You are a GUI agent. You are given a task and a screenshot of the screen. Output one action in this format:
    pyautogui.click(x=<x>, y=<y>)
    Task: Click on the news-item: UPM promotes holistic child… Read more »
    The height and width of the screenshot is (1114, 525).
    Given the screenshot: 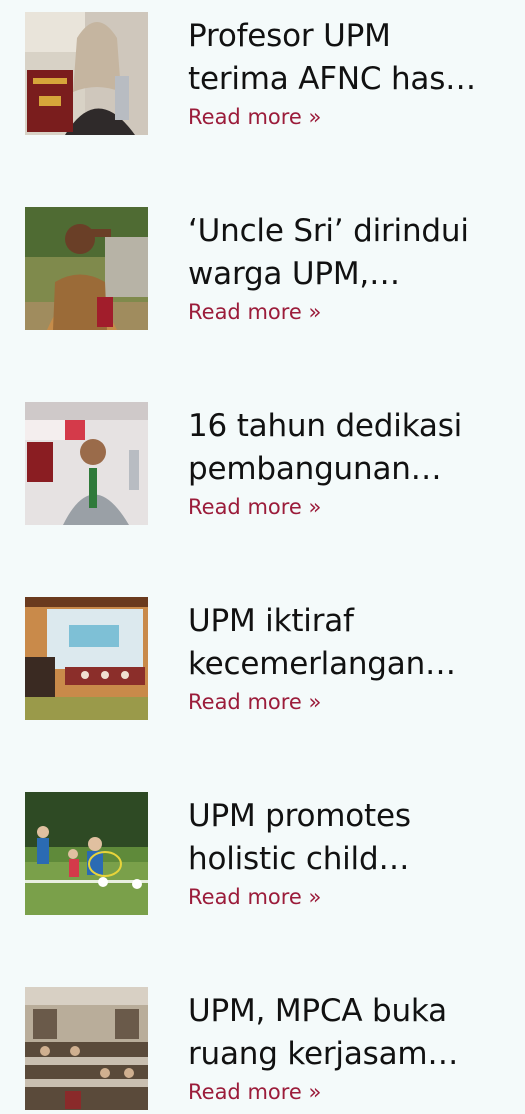 What is the action you would take?
    pyautogui.click(x=270, y=854)
    